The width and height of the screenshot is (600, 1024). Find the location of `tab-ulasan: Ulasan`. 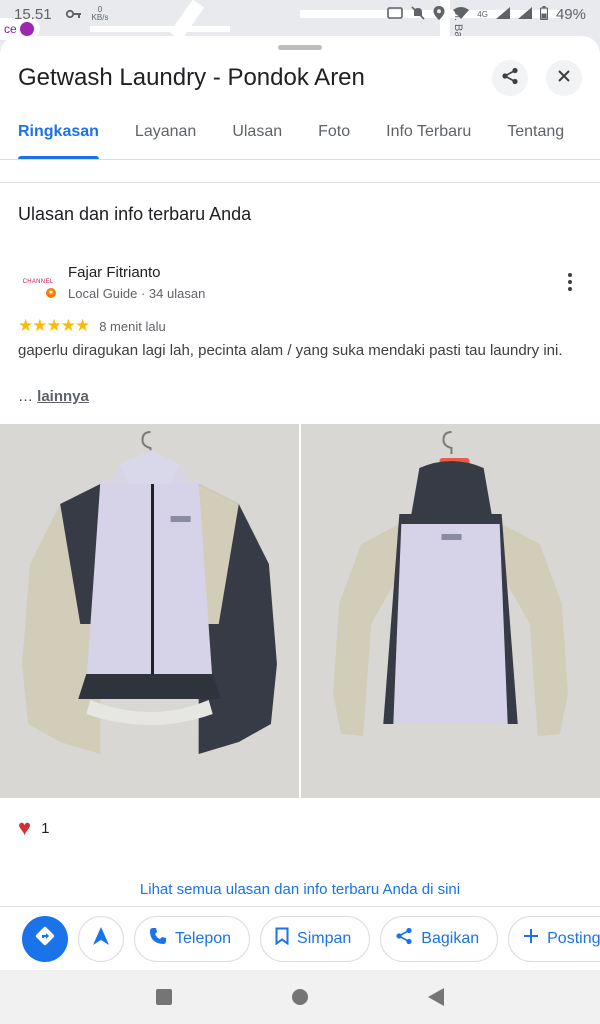

tab-ulasan: Ulasan is located at coordinates (257, 133).